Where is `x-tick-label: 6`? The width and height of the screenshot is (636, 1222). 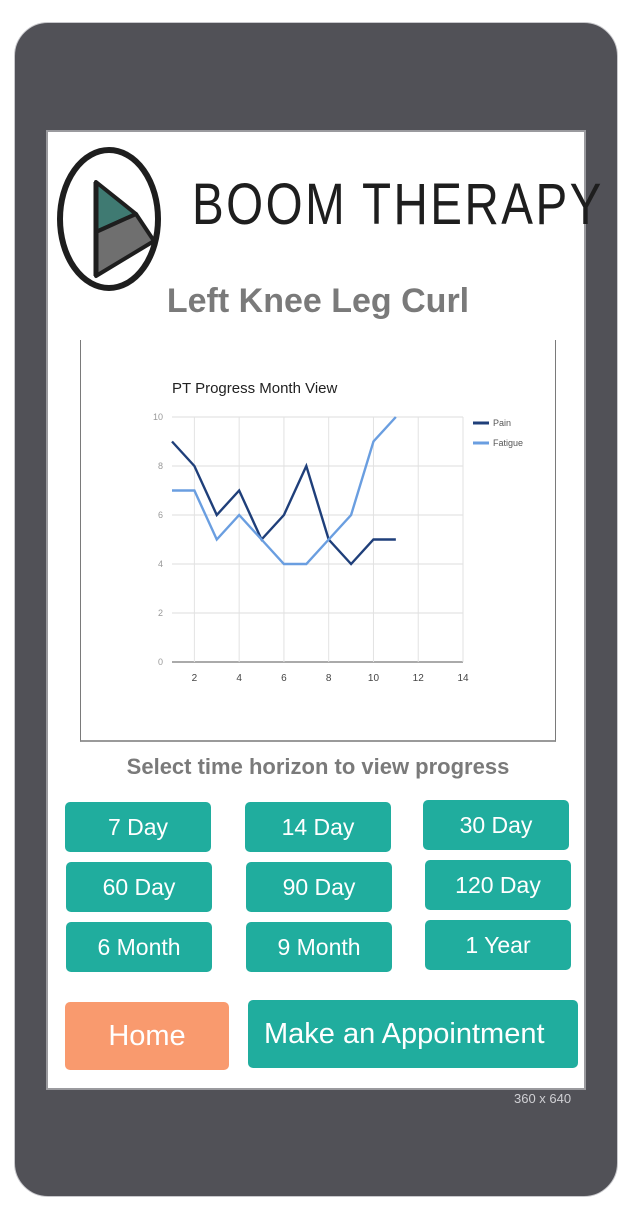
x-tick-label: 6 is located at coordinates (284, 678).